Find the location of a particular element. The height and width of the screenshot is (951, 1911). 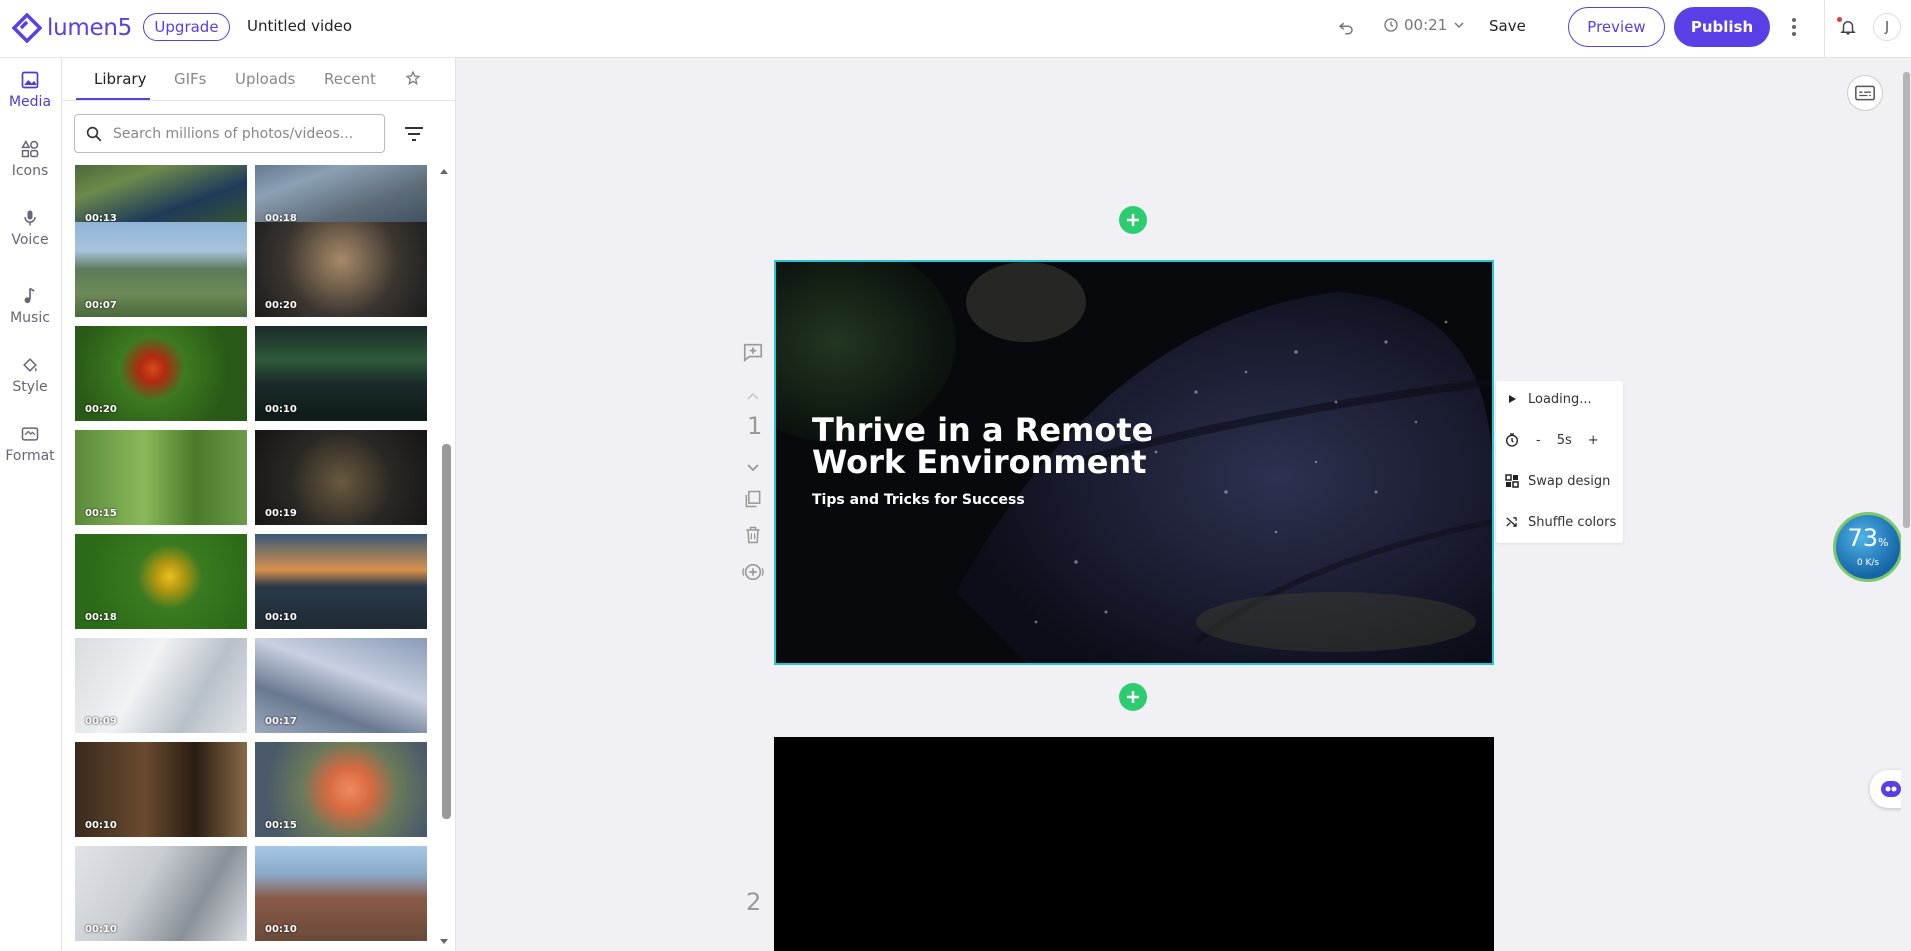

scroll-thumb is located at coordinates (446, 631).